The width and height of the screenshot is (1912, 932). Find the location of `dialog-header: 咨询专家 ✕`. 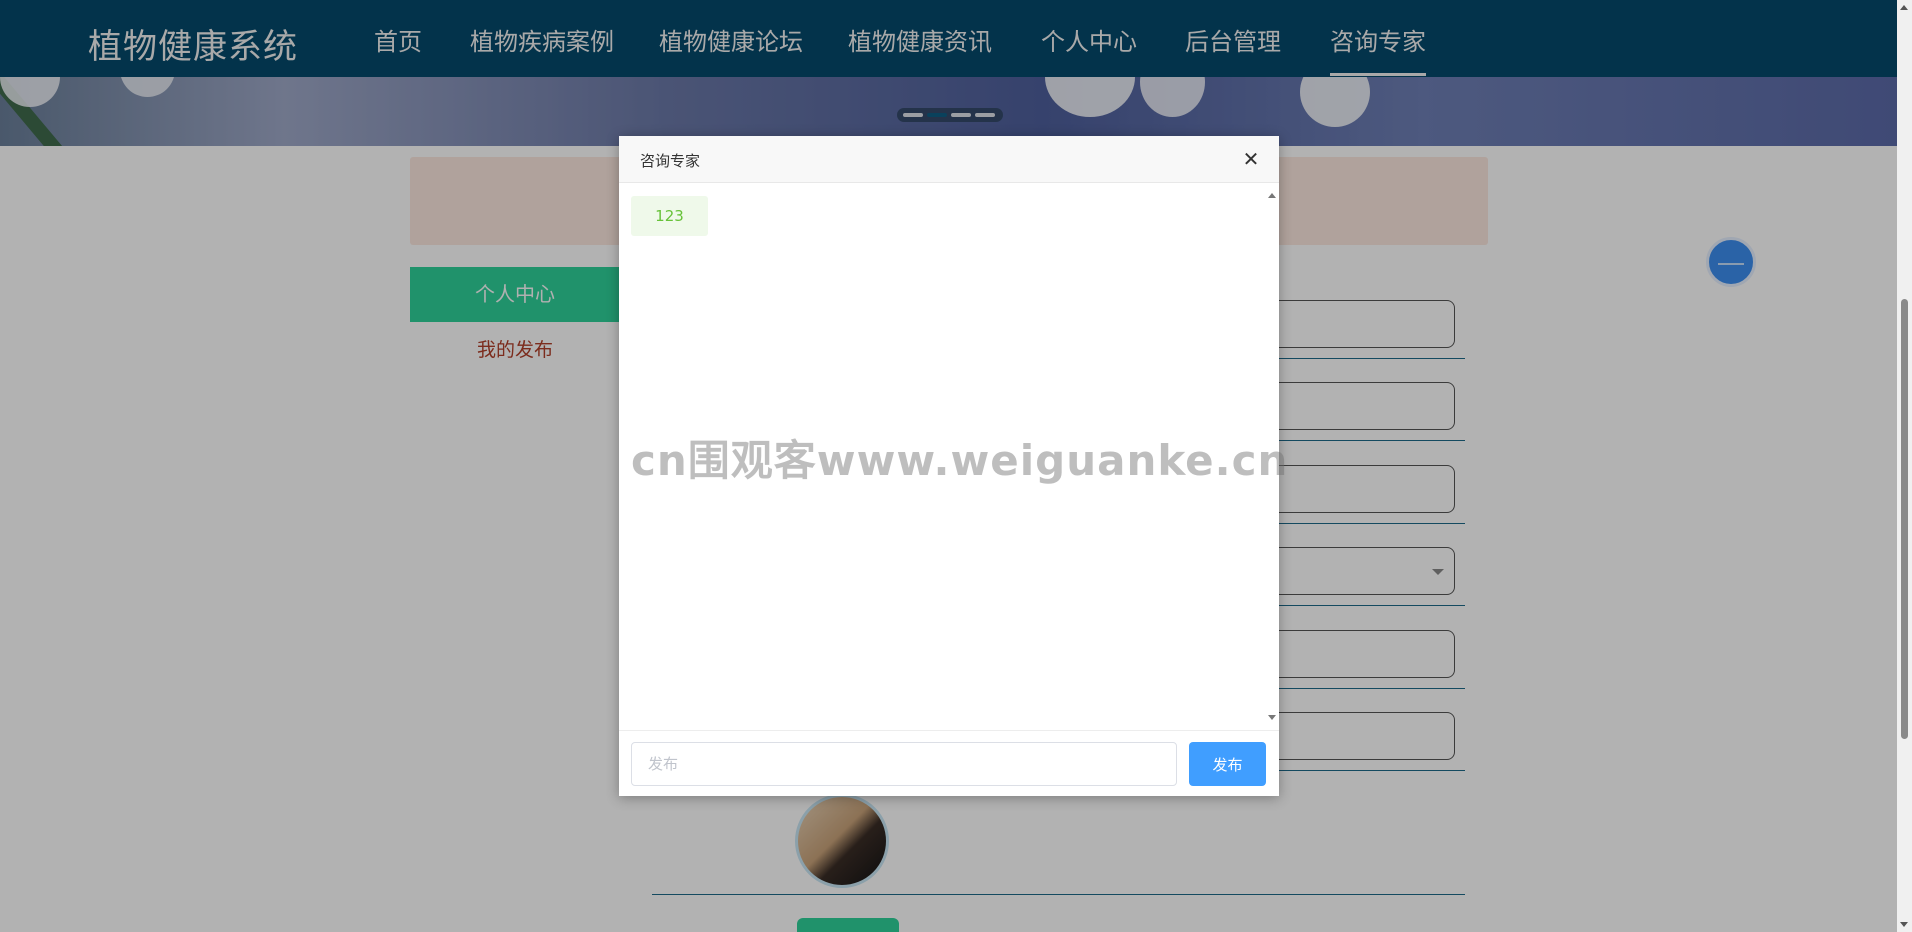

dialog-header: 咨询专家 ✕ is located at coordinates (949, 159).